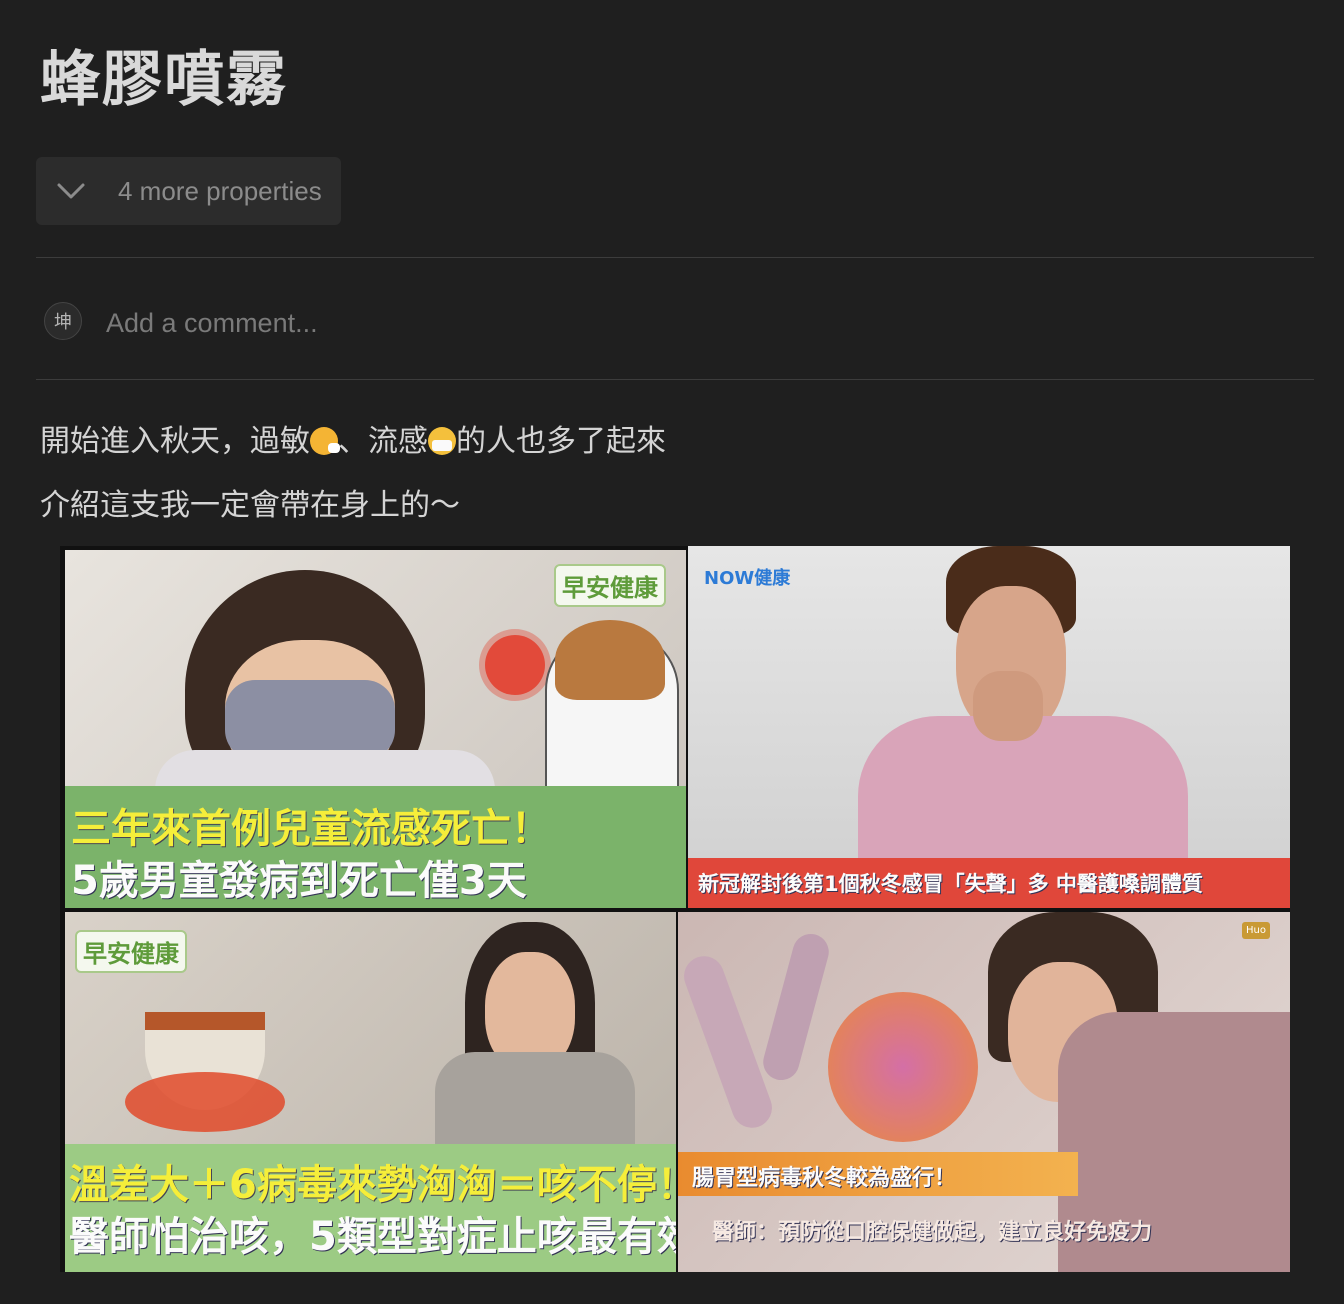  What do you see at coordinates (71, 191) in the screenshot?
I see `chevron-down-icon` at bounding box center [71, 191].